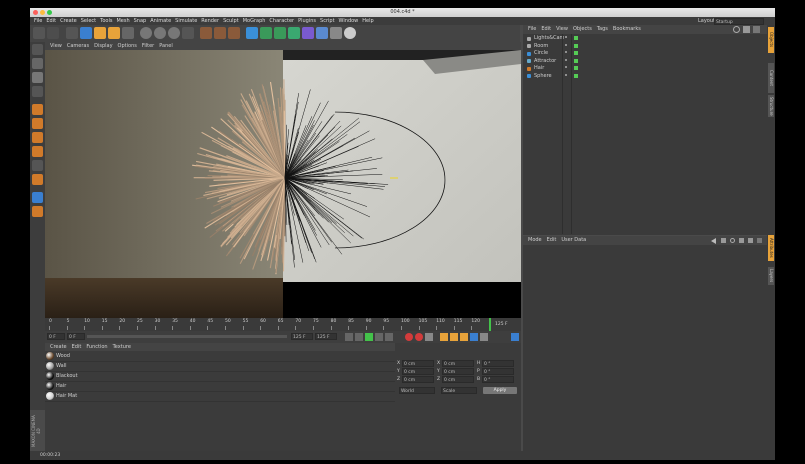 The image size is (805, 464). I want to click on viewport-menu-panel: Panel, so click(166, 46).